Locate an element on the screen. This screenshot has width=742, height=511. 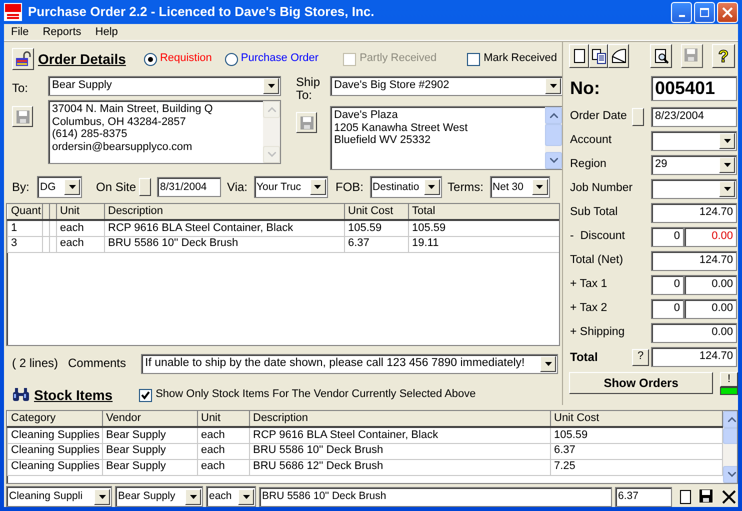
ship-to-dropdown: Dave's Big Store #2902 is located at coordinates (446, 86).